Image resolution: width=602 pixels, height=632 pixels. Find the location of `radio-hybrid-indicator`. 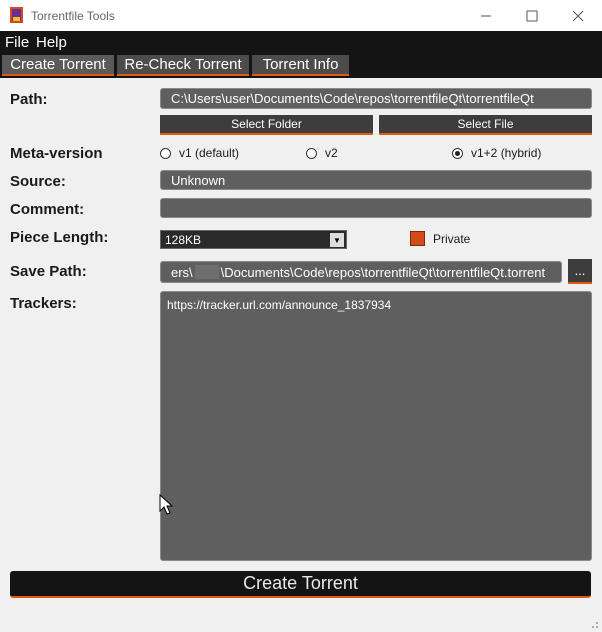

radio-hybrid-indicator is located at coordinates (457, 153).